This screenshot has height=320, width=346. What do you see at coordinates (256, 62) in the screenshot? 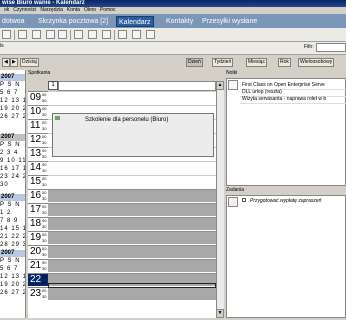
I see `month-view-button: Miesiąc` at bounding box center [256, 62].